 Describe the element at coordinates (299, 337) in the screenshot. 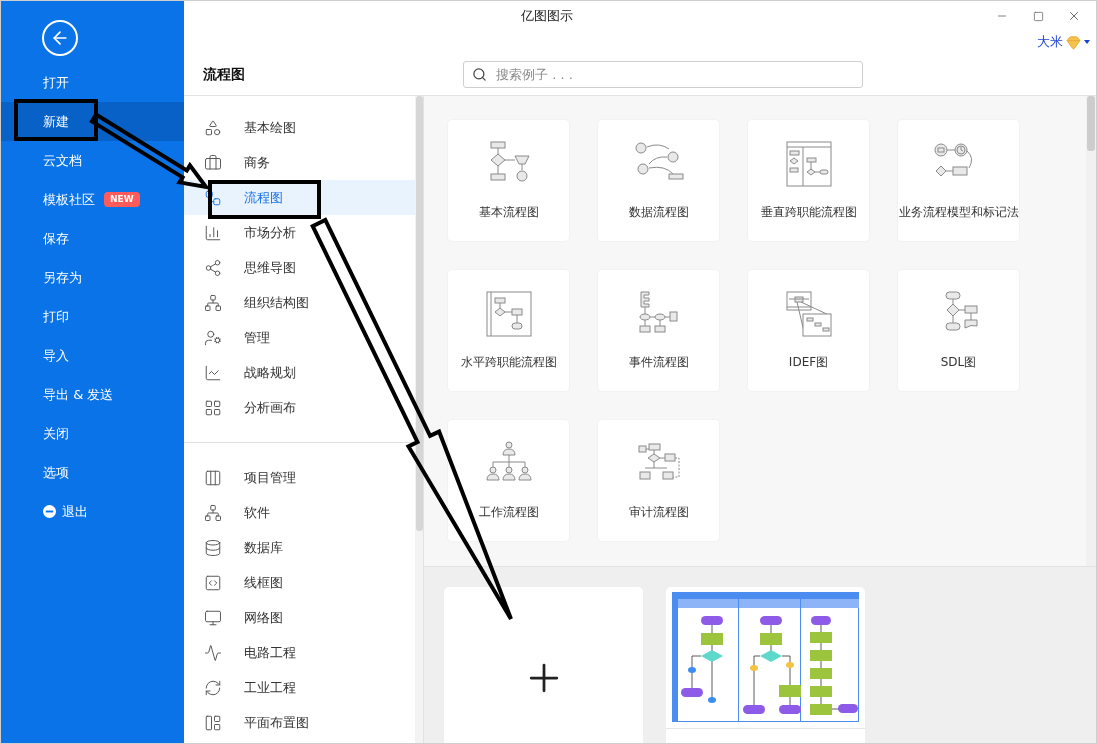

I see `category-item: 管理` at that location.